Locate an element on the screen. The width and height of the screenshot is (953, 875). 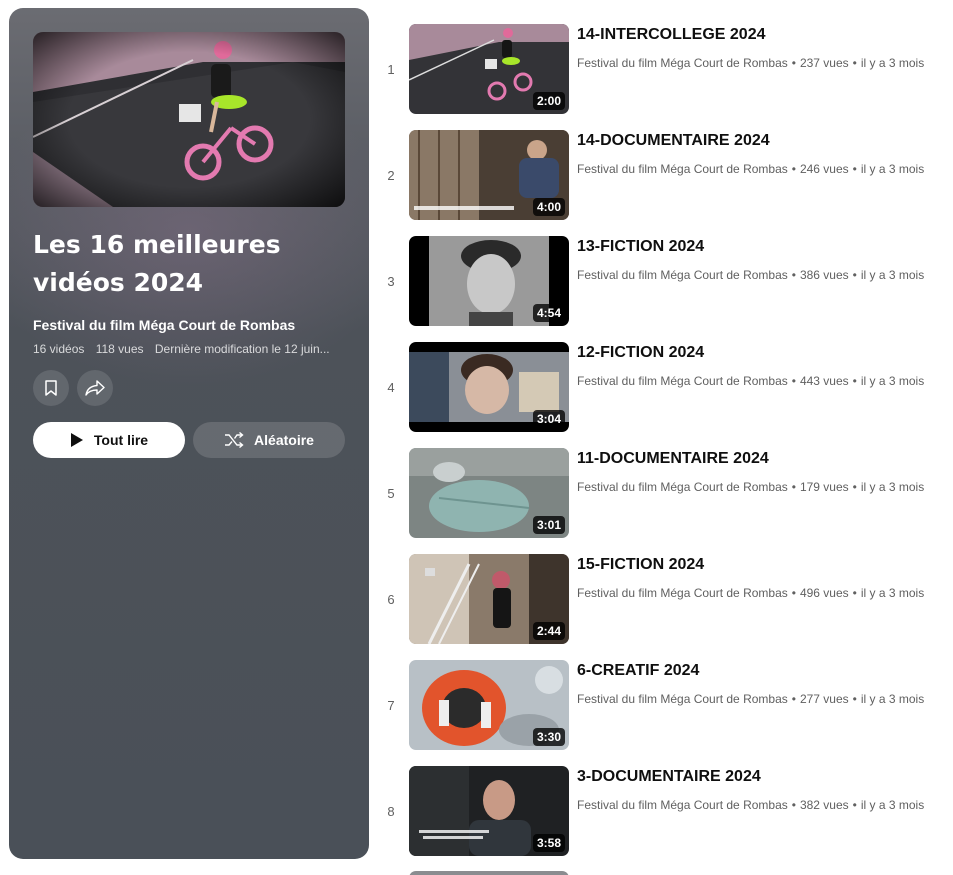
video-duration: 3:01 is located at coordinates (548, 525).